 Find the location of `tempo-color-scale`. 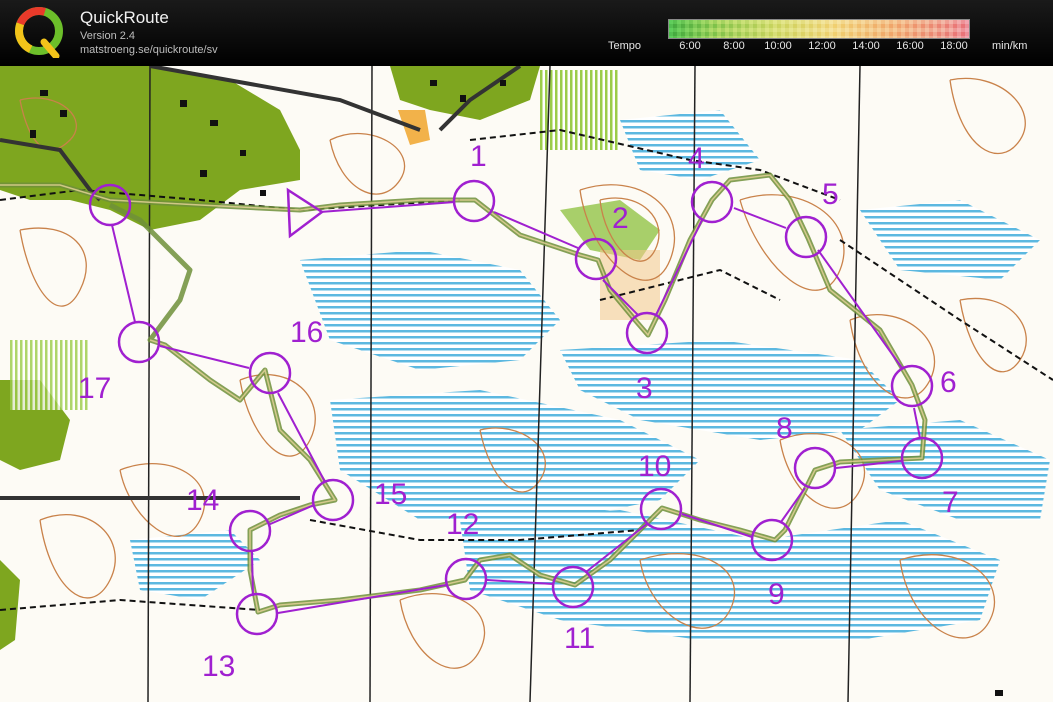

tempo-color-scale is located at coordinates (819, 29).